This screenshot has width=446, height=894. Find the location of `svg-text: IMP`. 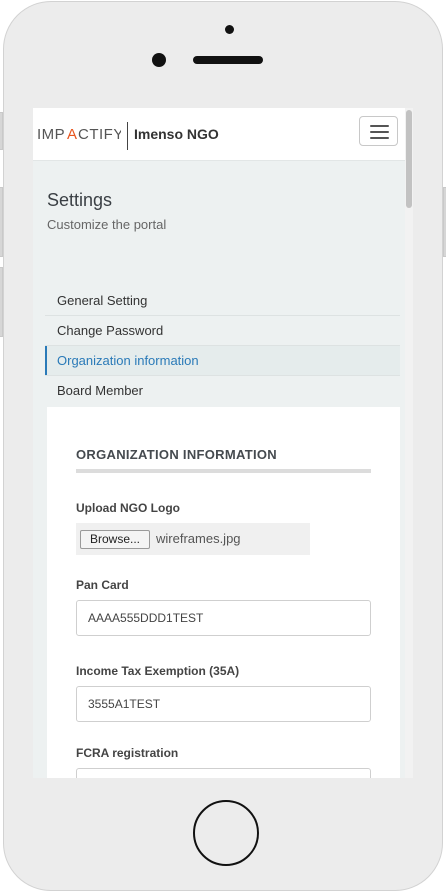

svg-text: IMP is located at coordinates (51, 134).